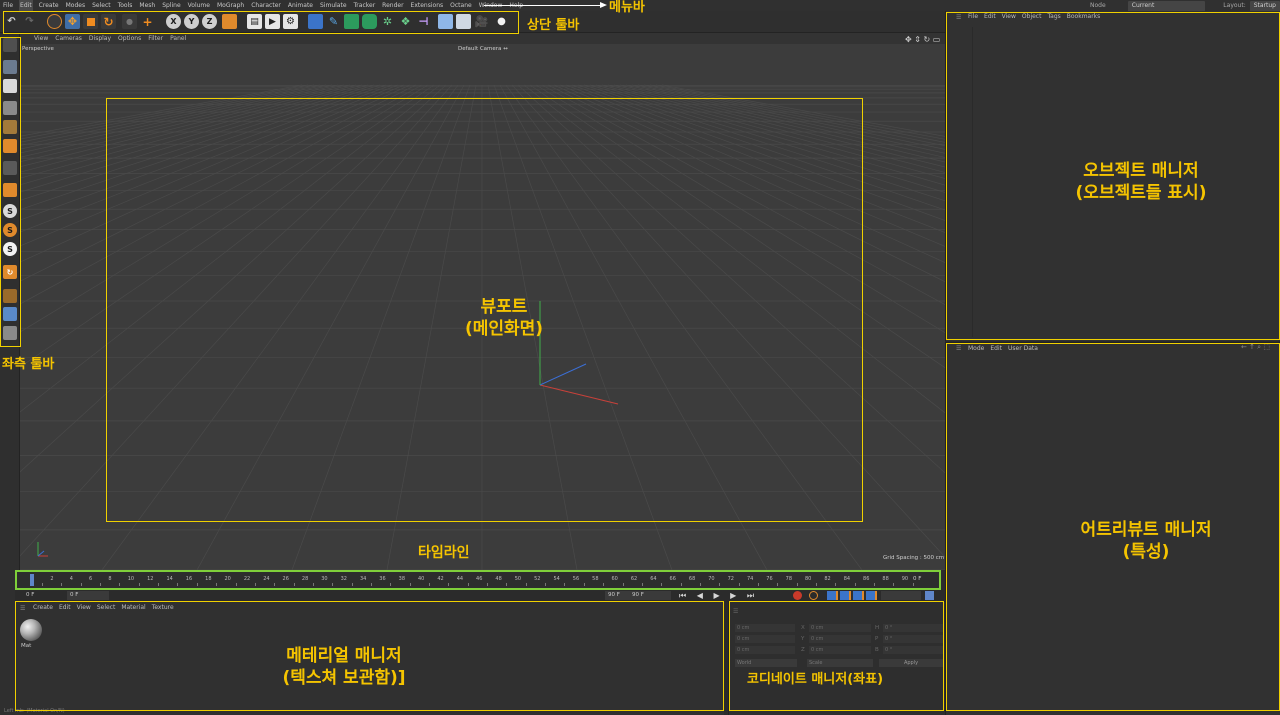  Describe the element at coordinates (10, 168) in the screenshot. I see `uv-mode-icon` at that location.